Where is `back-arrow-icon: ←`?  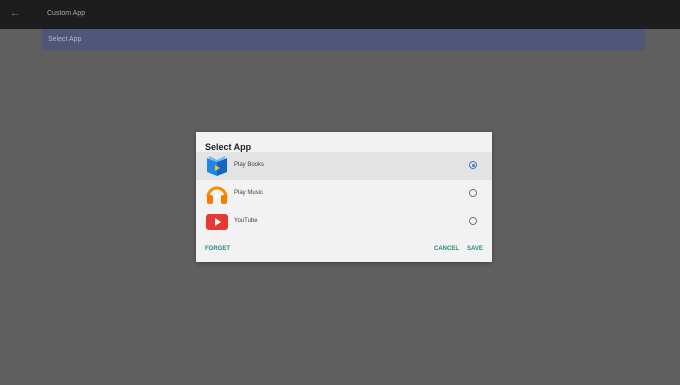 back-arrow-icon: ← is located at coordinates (15, 14).